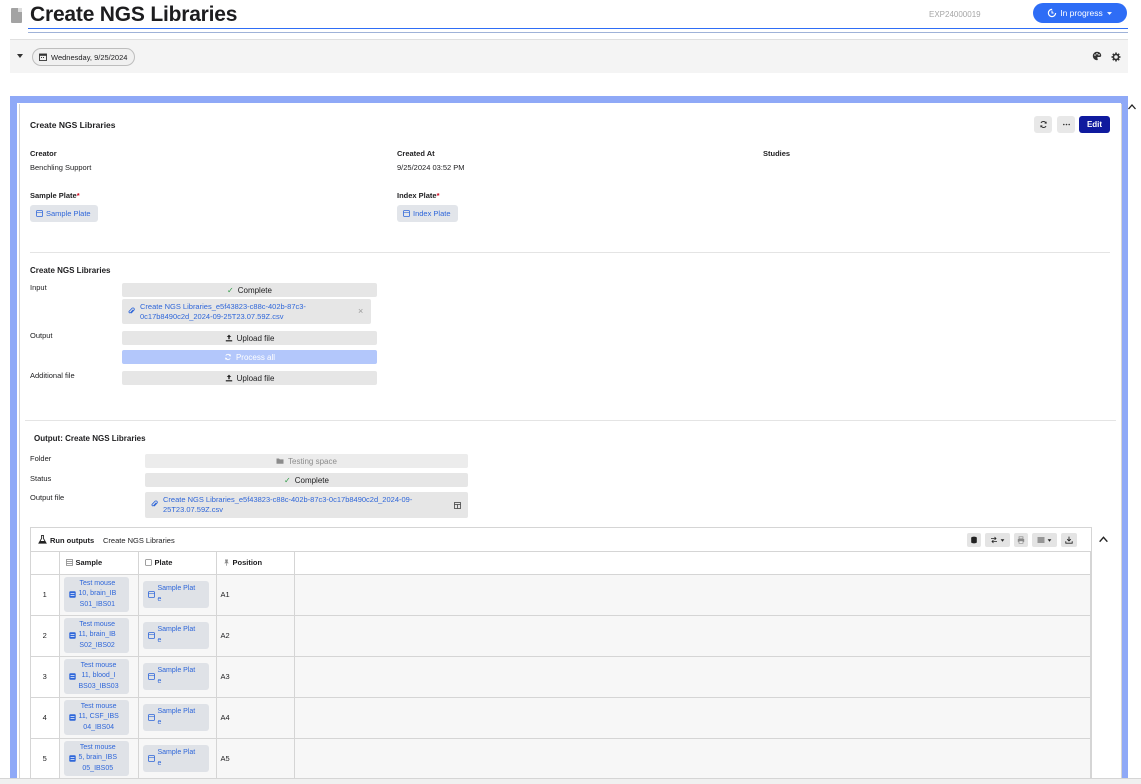  What do you see at coordinates (777, 153) in the screenshot?
I see `studies-label: Studies` at bounding box center [777, 153].